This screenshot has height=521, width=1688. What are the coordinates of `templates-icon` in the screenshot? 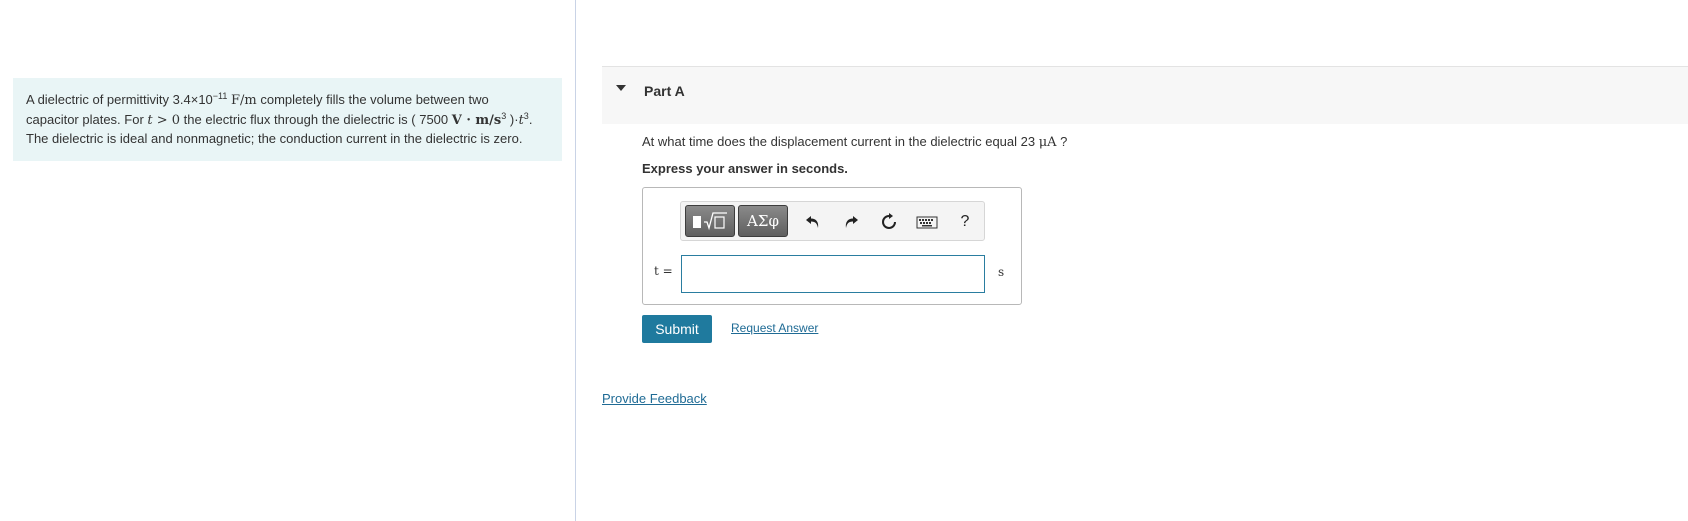 It's located at (710, 221).